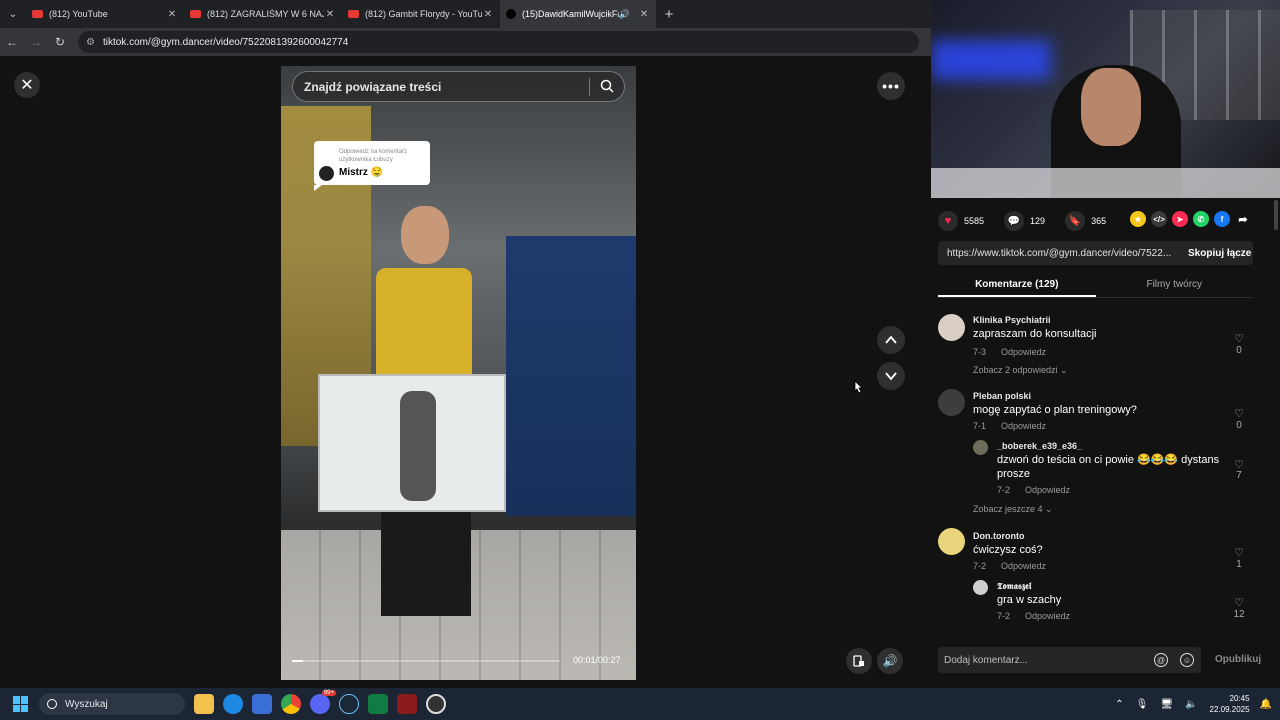 This screenshot has height=720, width=1280. What do you see at coordinates (90, 42) in the screenshot?
I see `site-settings-icon: ⚙` at bounding box center [90, 42].